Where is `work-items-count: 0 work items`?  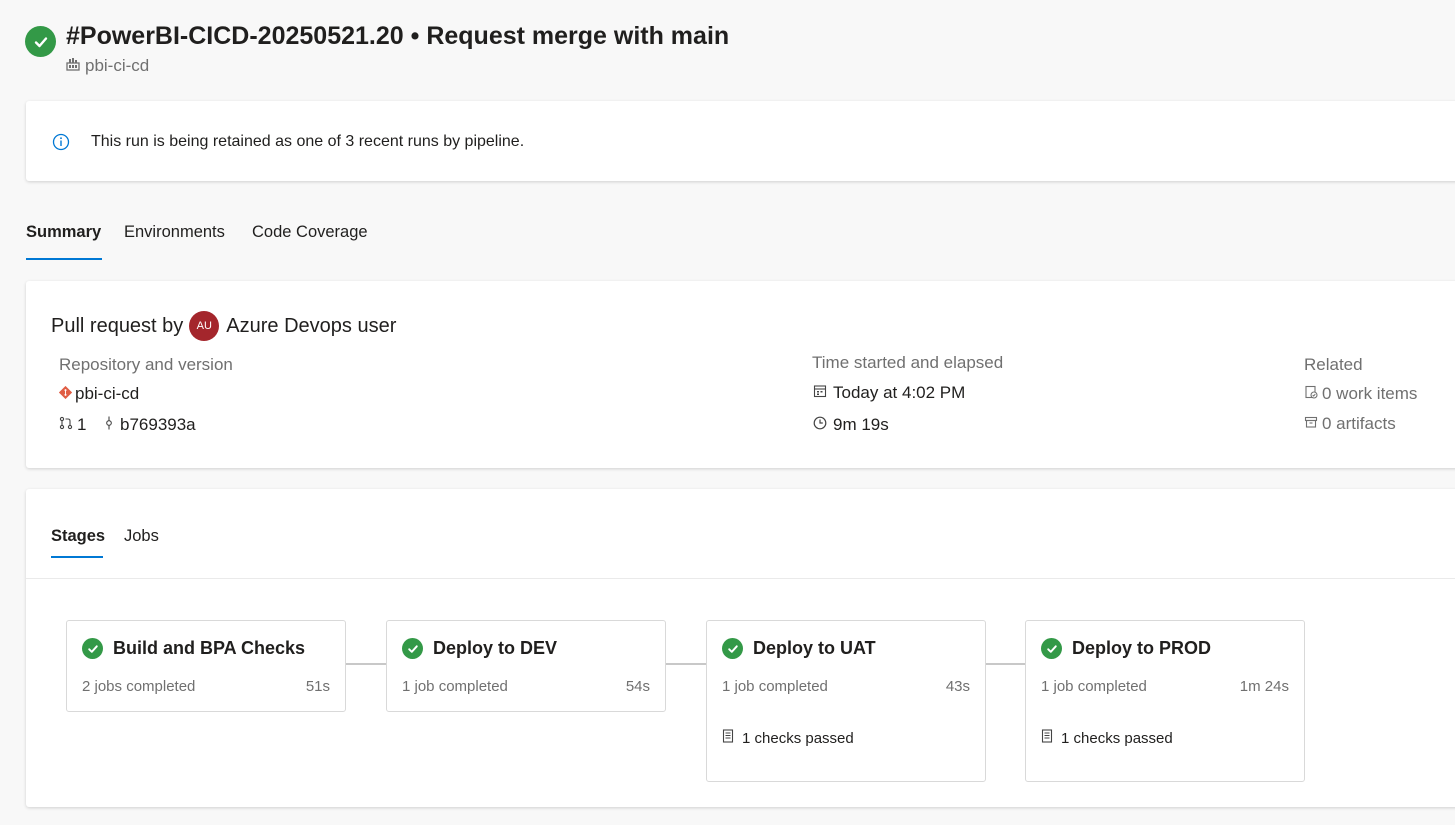
work-items-count: 0 work items is located at coordinates (1369, 394).